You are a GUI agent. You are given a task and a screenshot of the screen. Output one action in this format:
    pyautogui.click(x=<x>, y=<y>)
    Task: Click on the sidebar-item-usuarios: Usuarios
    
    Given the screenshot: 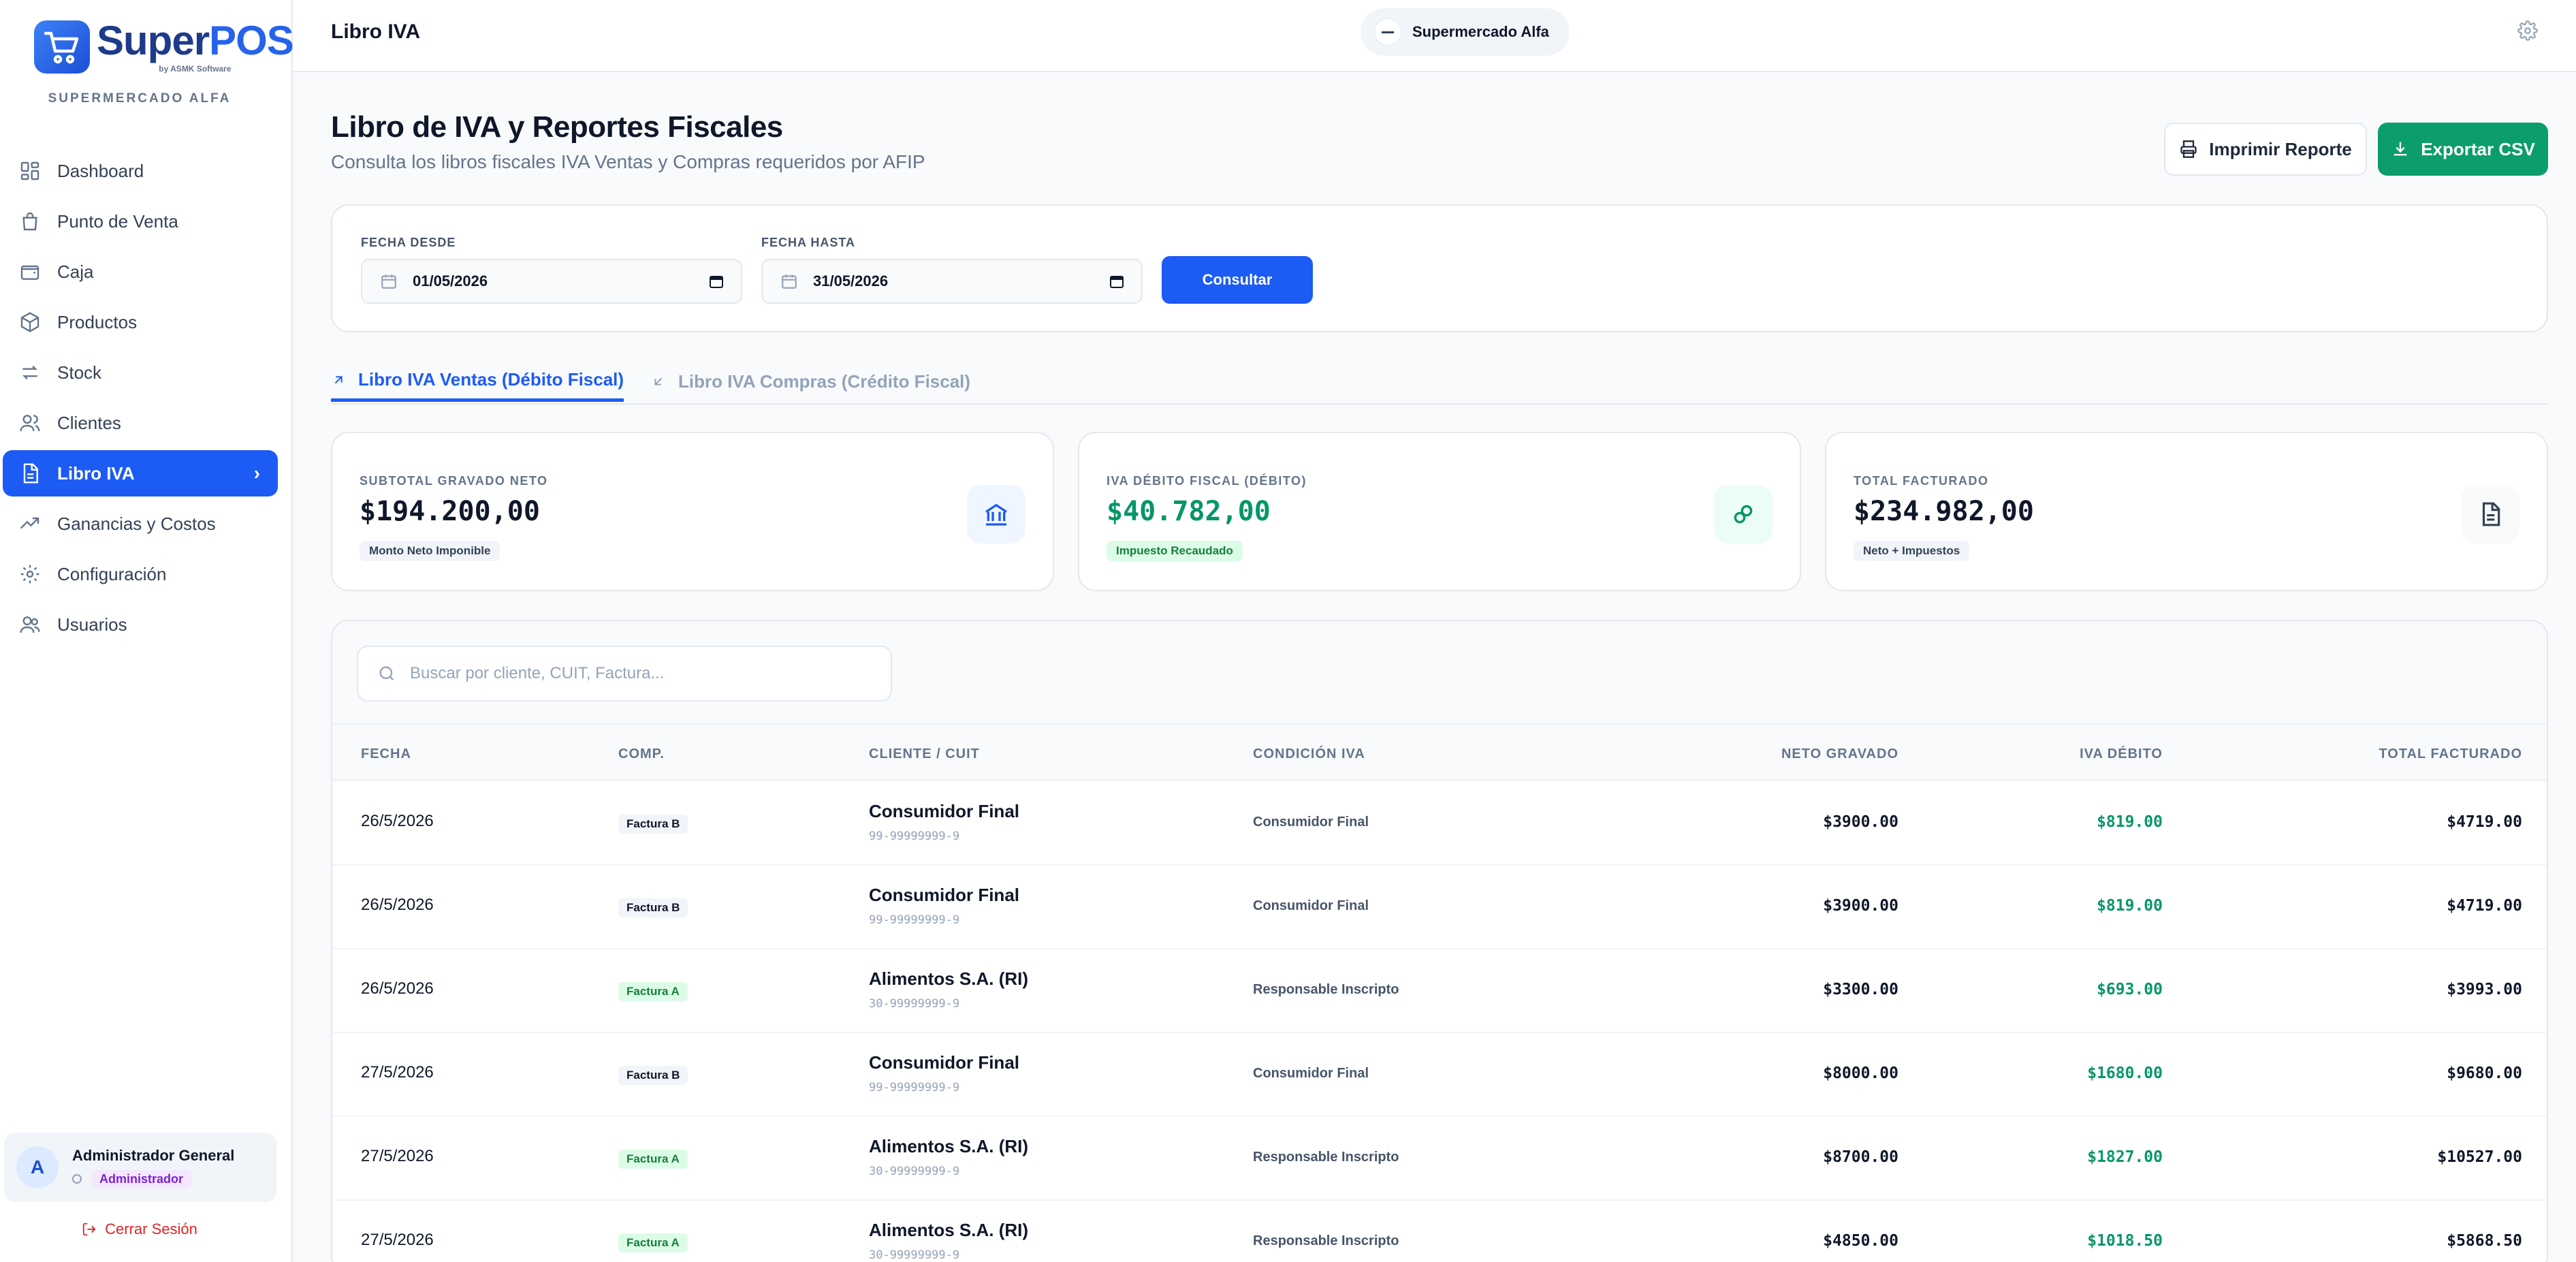 What is the action you would take?
    pyautogui.click(x=140, y=624)
    